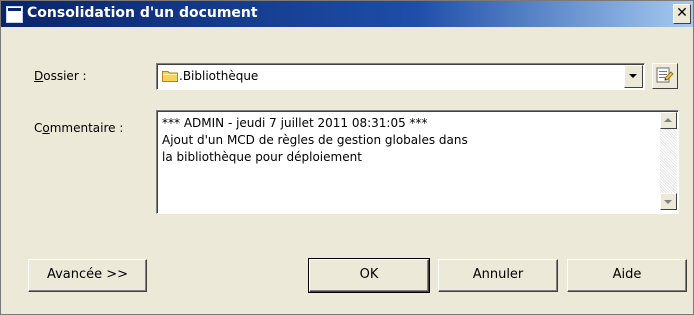  What do you see at coordinates (142, 13) in the screenshot?
I see `window-title: Consolidation d'un document` at bounding box center [142, 13].